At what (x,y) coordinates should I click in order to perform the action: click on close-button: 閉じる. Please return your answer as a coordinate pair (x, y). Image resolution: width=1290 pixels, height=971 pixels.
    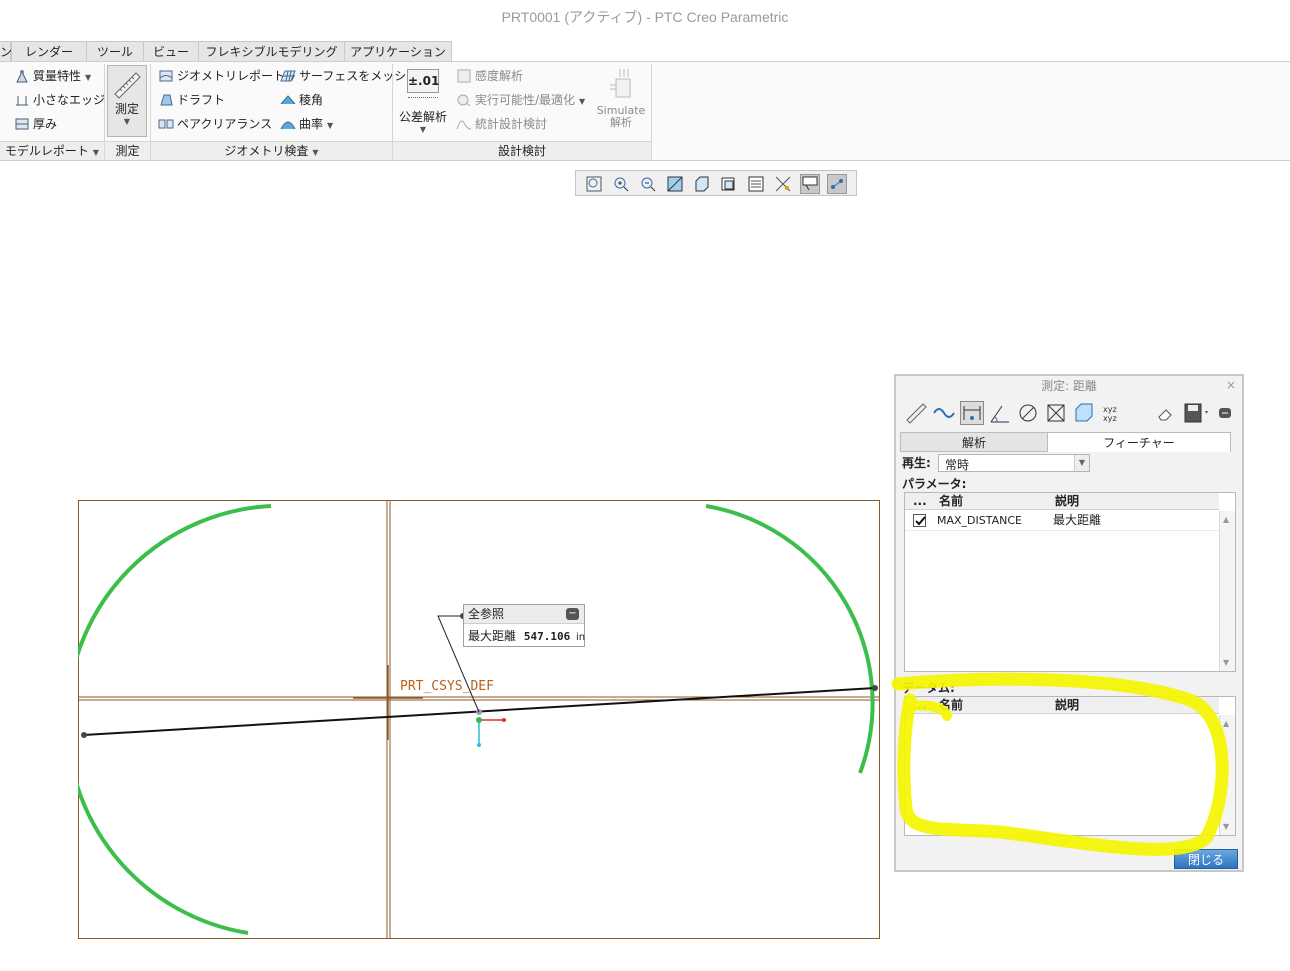
    Looking at the image, I should click on (1206, 859).